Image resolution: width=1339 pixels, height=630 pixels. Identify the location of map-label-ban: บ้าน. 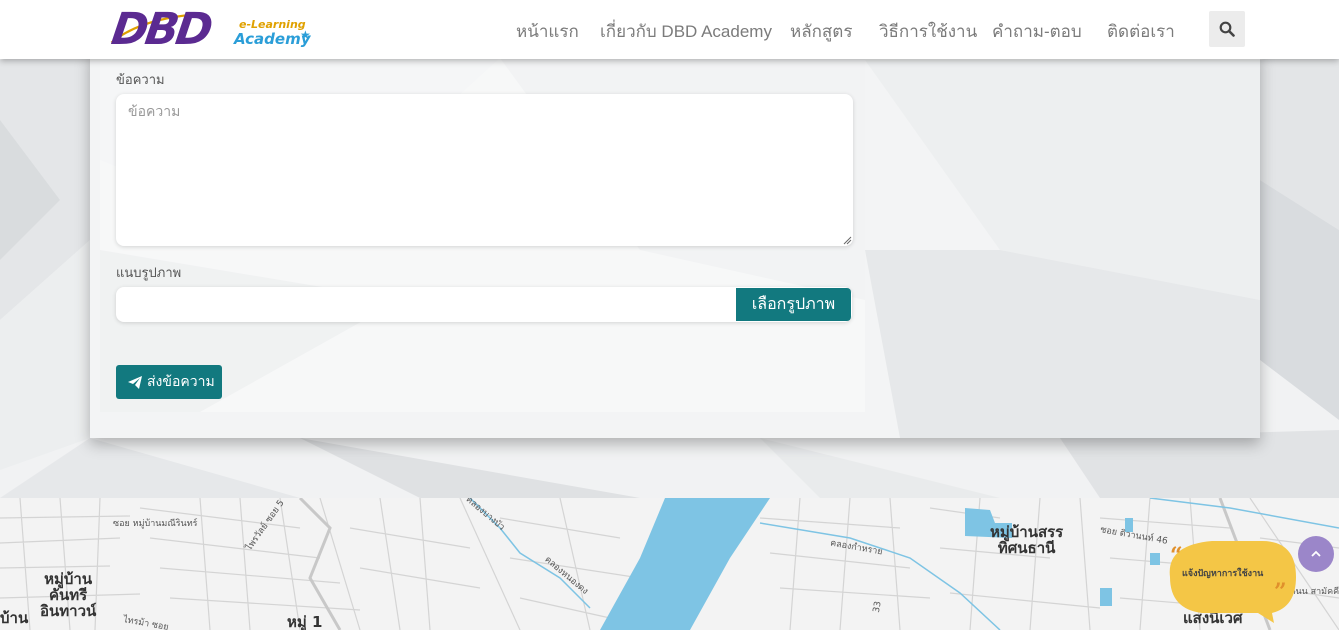
(14, 618).